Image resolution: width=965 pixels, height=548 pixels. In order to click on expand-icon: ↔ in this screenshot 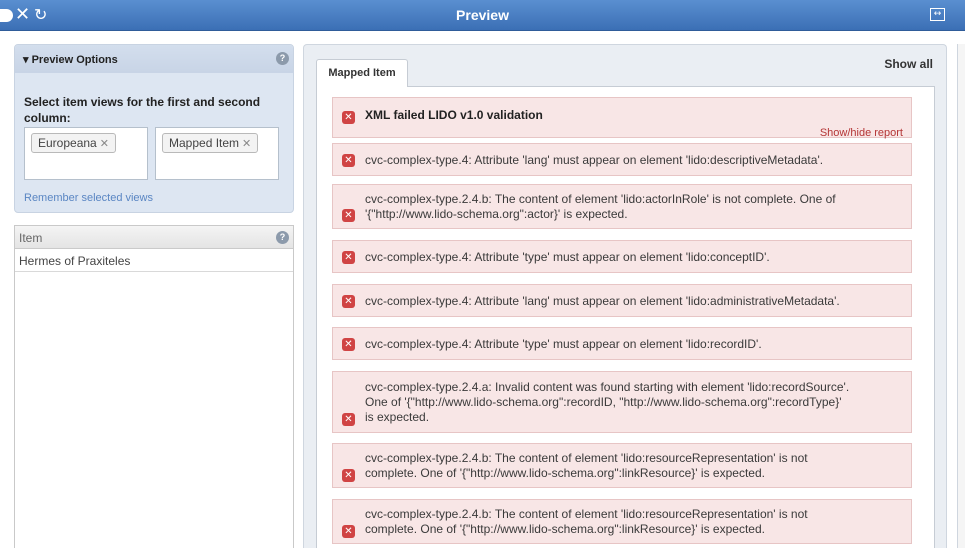, I will do `click(937, 14)`.